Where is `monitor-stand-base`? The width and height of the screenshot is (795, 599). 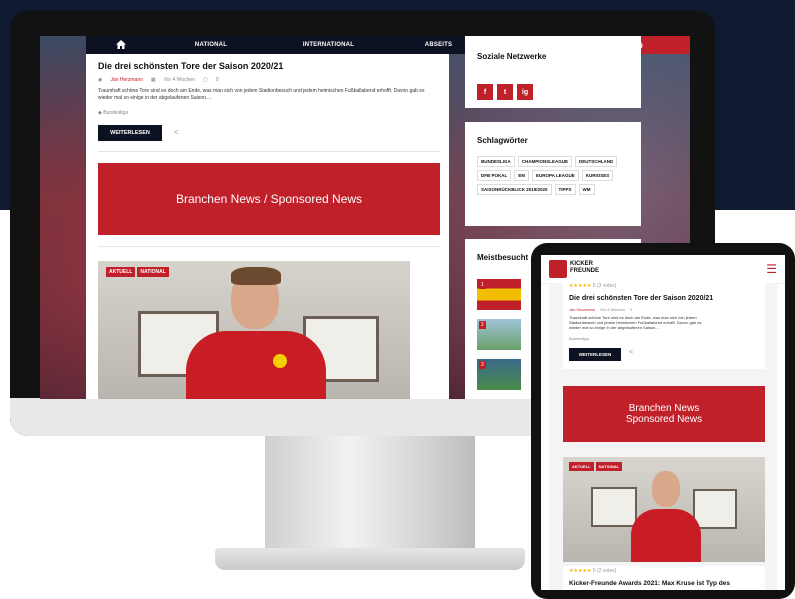
monitor-stand-base is located at coordinates (370, 559).